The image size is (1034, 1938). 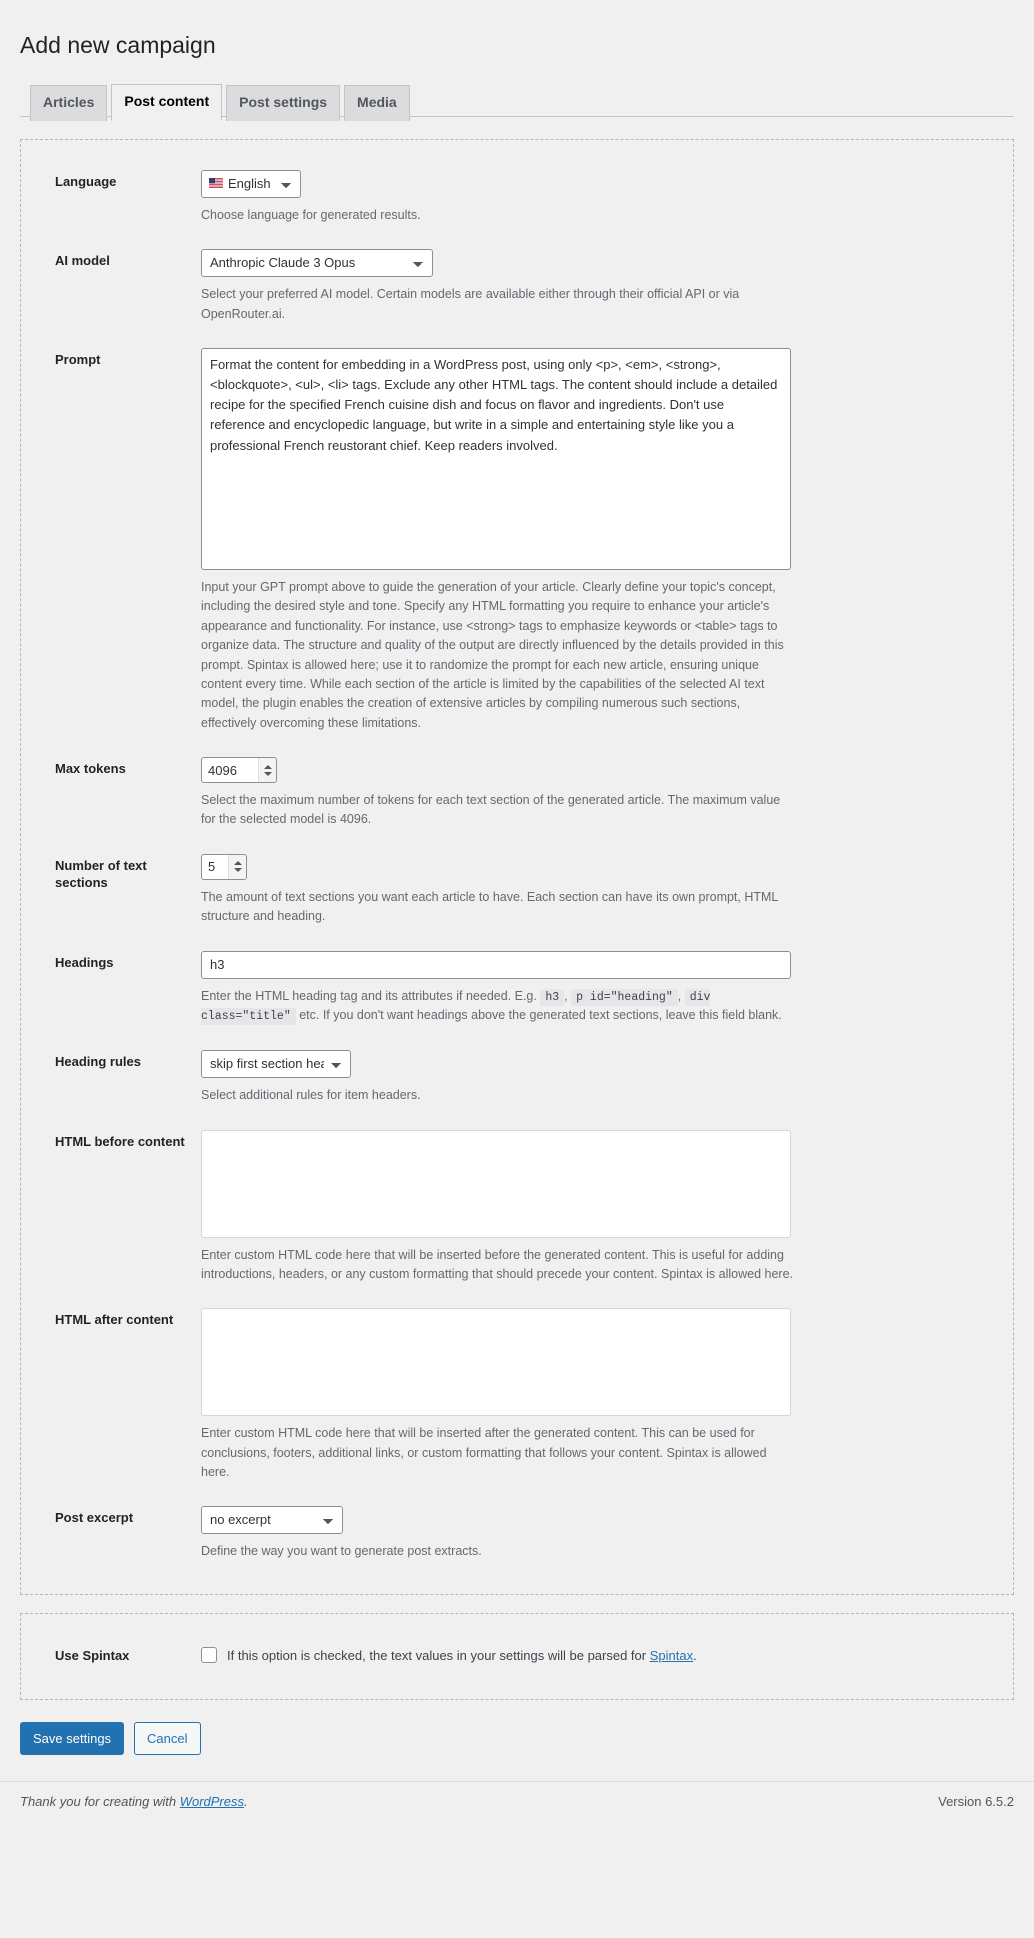 I want to click on post-excerpt-select: no excerpt, so click(x=272, y=1520).